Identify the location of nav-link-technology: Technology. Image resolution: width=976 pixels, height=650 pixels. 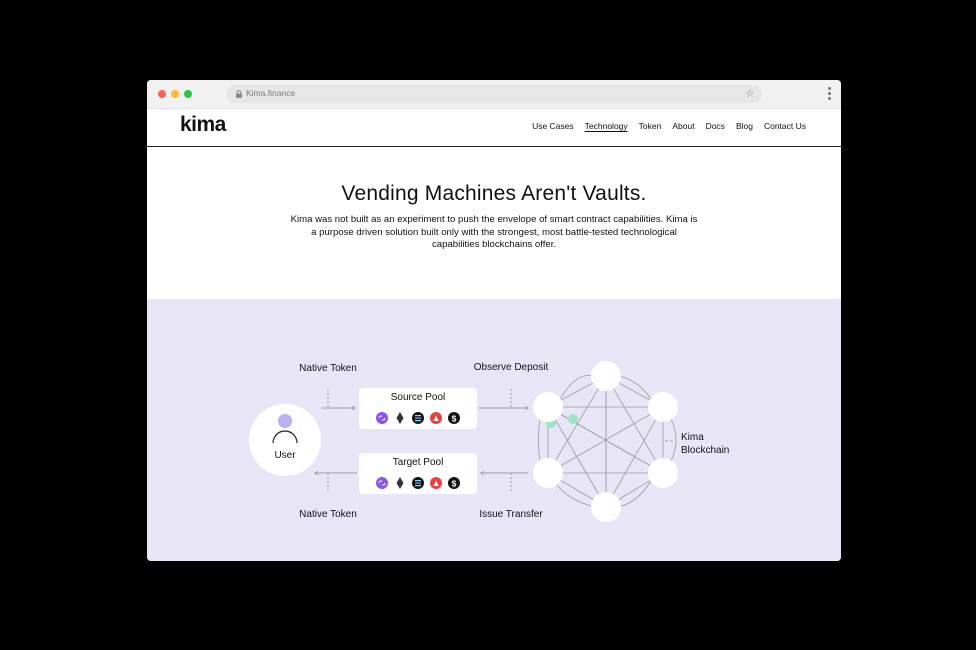
(606, 126).